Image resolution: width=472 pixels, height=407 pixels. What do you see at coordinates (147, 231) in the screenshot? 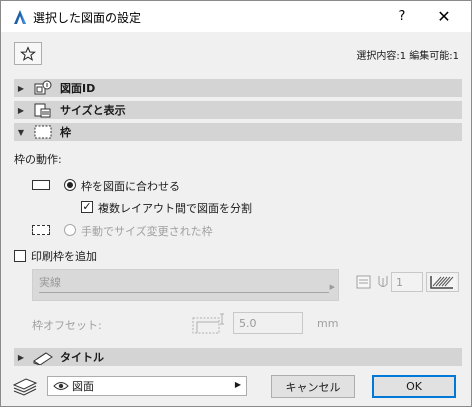
I see `manual-frame-label: 手動でサイズ変更された枠` at bounding box center [147, 231].